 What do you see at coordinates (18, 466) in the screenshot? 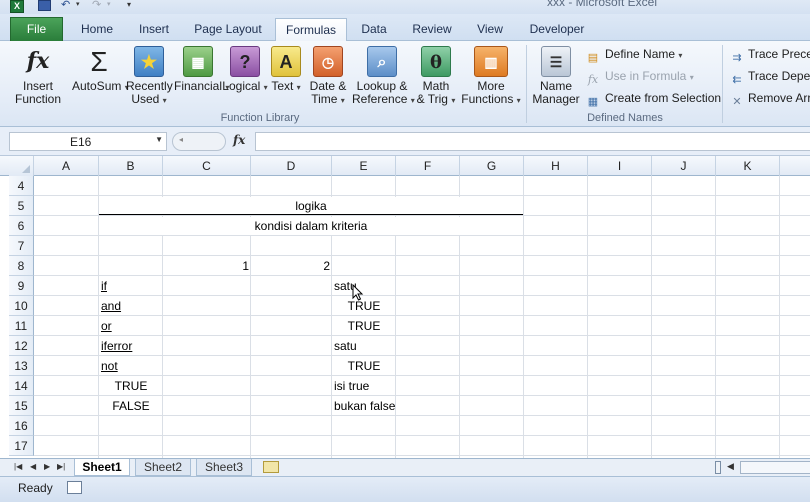
I see `first-sheet-icon: |◀` at bounding box center [18, 466].